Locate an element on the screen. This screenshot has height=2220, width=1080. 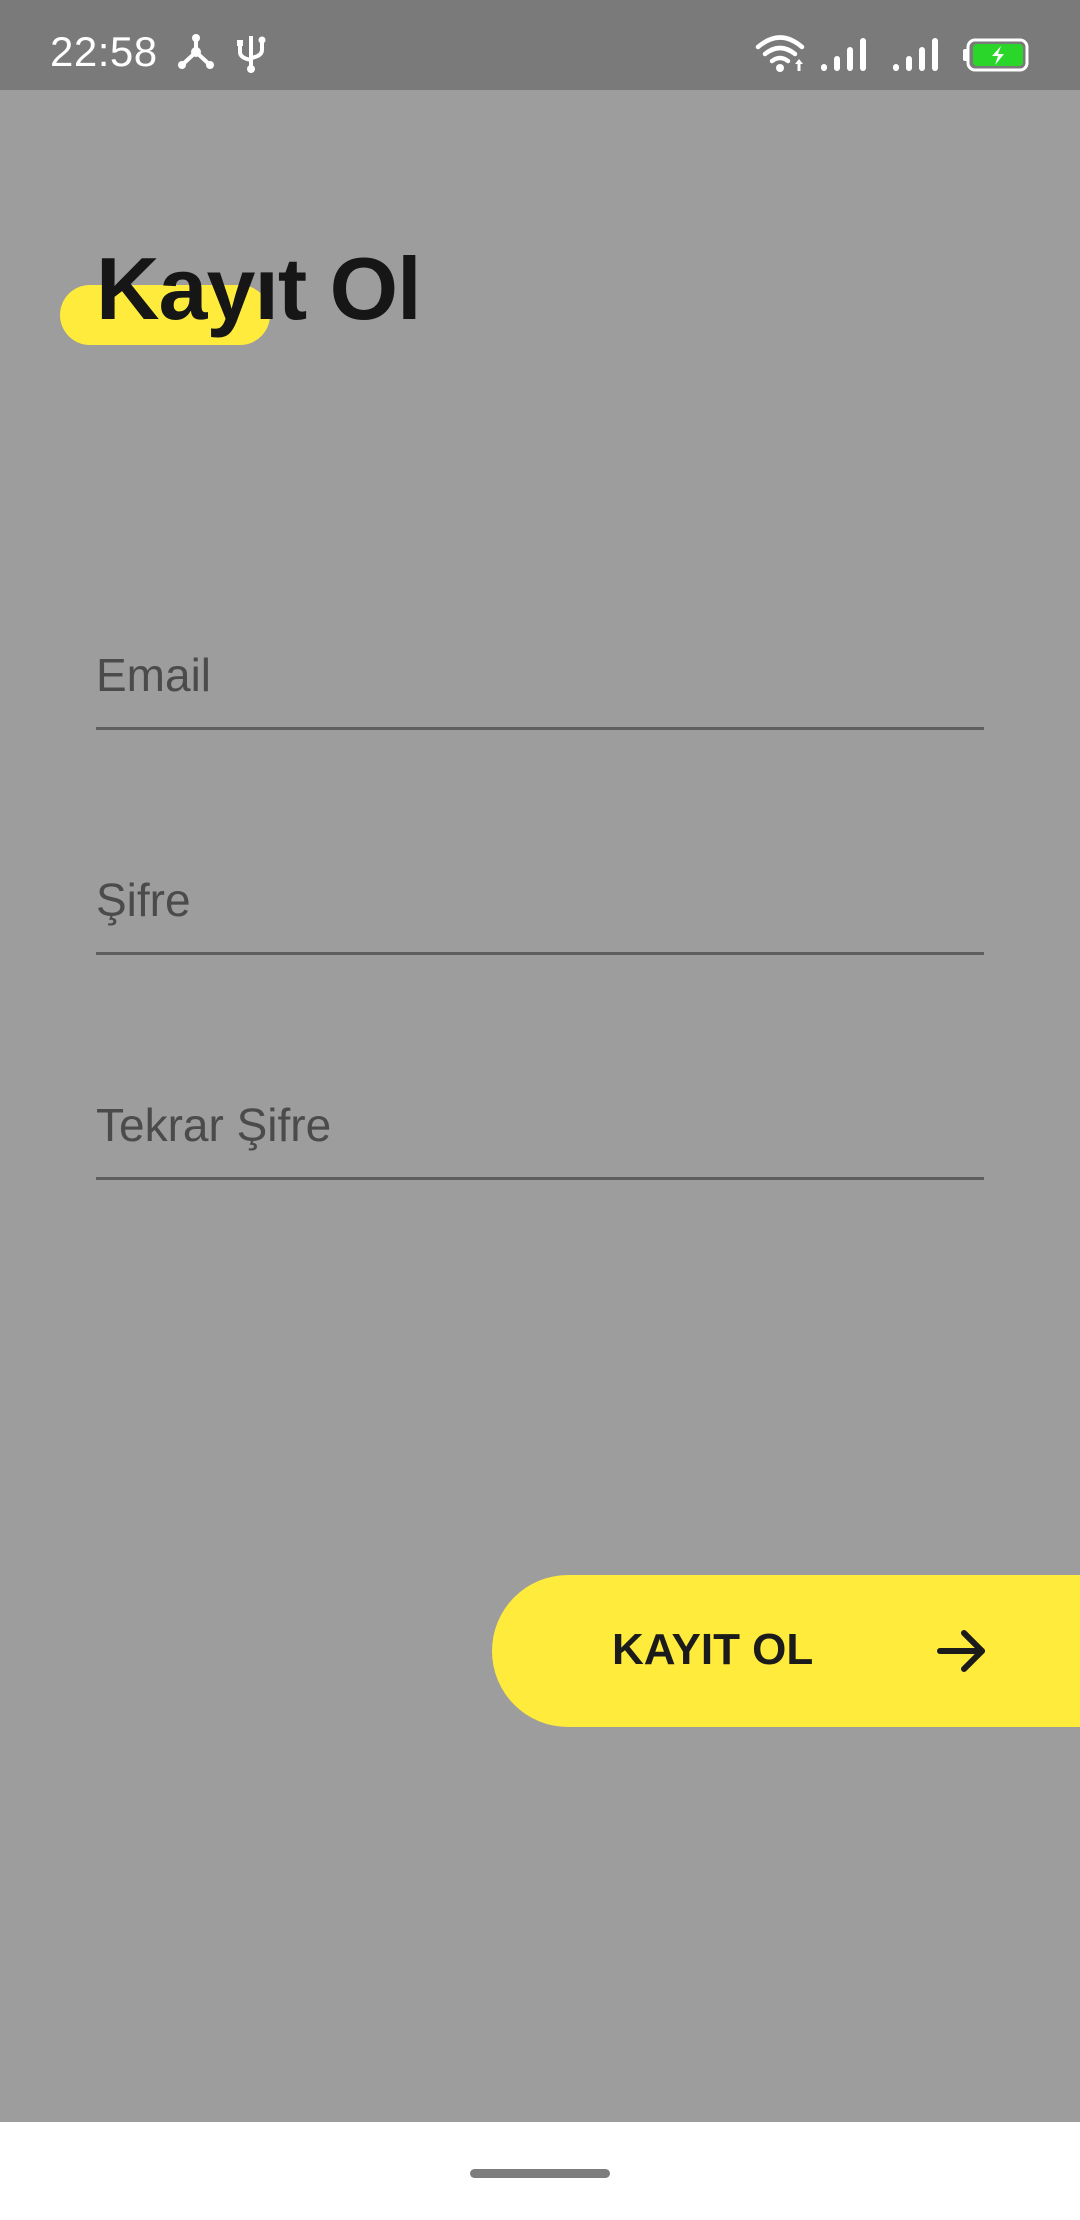
arrow-right-icon is located at coordinates (962, 1652).